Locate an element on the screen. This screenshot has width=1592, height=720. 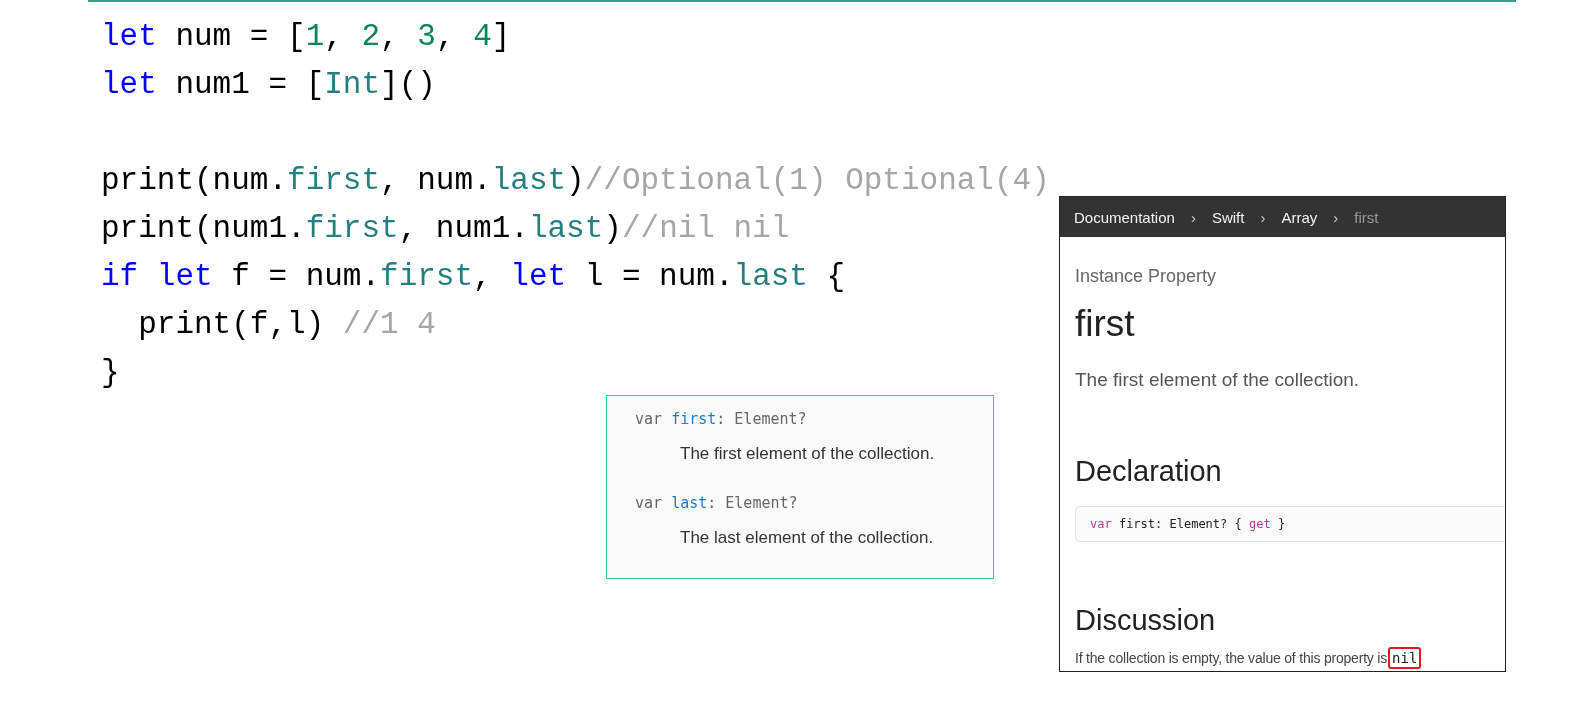
section-heading: Declaration is located at coordinates (1149, 471).